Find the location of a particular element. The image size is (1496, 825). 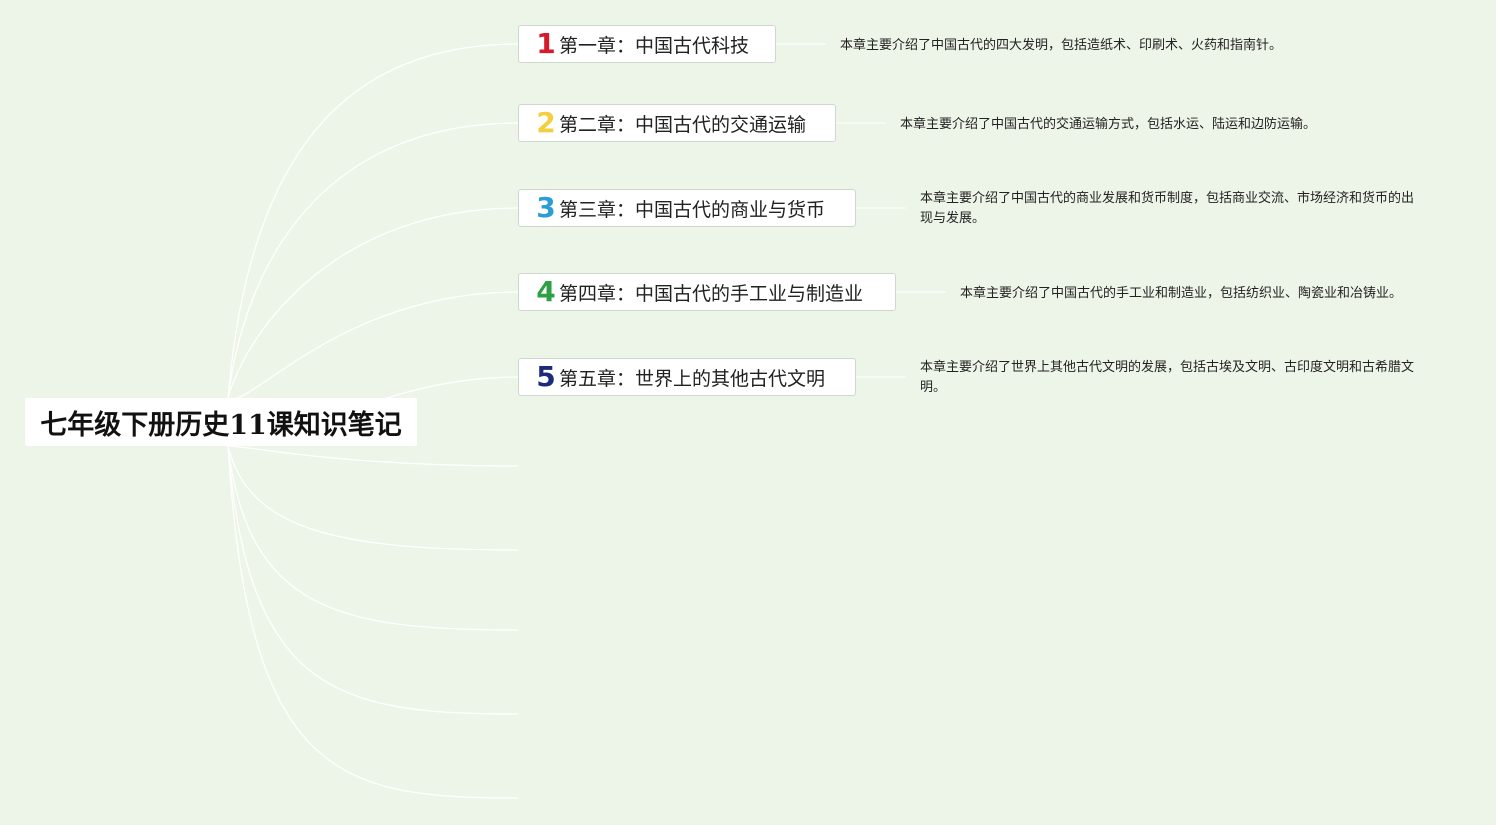

chapter-title-4: 第四章：中国古代的手工业与制造业 is located at coordinates (711, 293).